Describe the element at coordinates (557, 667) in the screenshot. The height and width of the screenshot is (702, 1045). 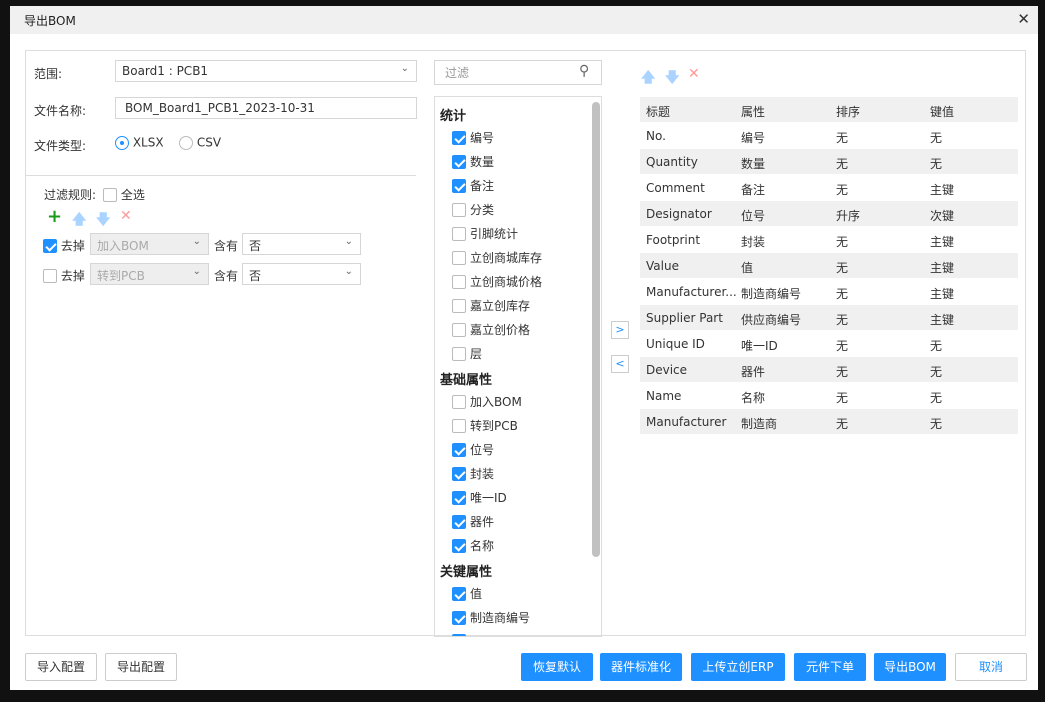
I see `restore-default-button: 恢复默认` at that location.